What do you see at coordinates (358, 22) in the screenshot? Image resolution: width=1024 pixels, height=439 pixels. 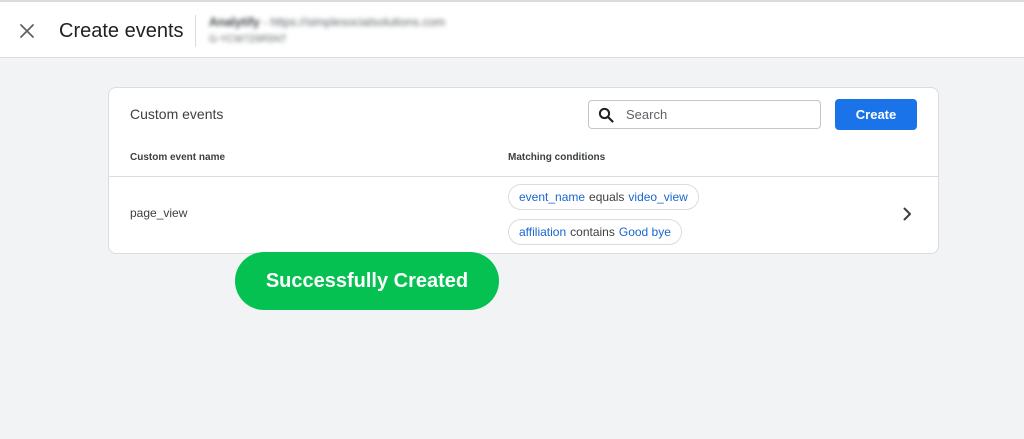 I see `property-url: https://simplesocialsolutions.com` at bounding box center [358, 22].